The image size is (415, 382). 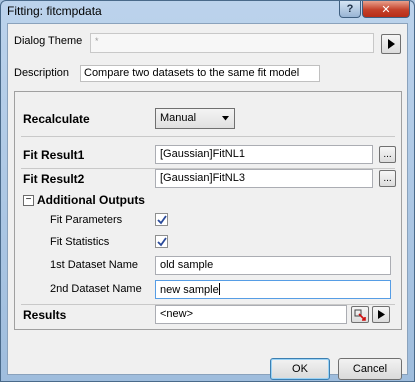 I want to click on help-button: ?, so click(x=350, y=9).